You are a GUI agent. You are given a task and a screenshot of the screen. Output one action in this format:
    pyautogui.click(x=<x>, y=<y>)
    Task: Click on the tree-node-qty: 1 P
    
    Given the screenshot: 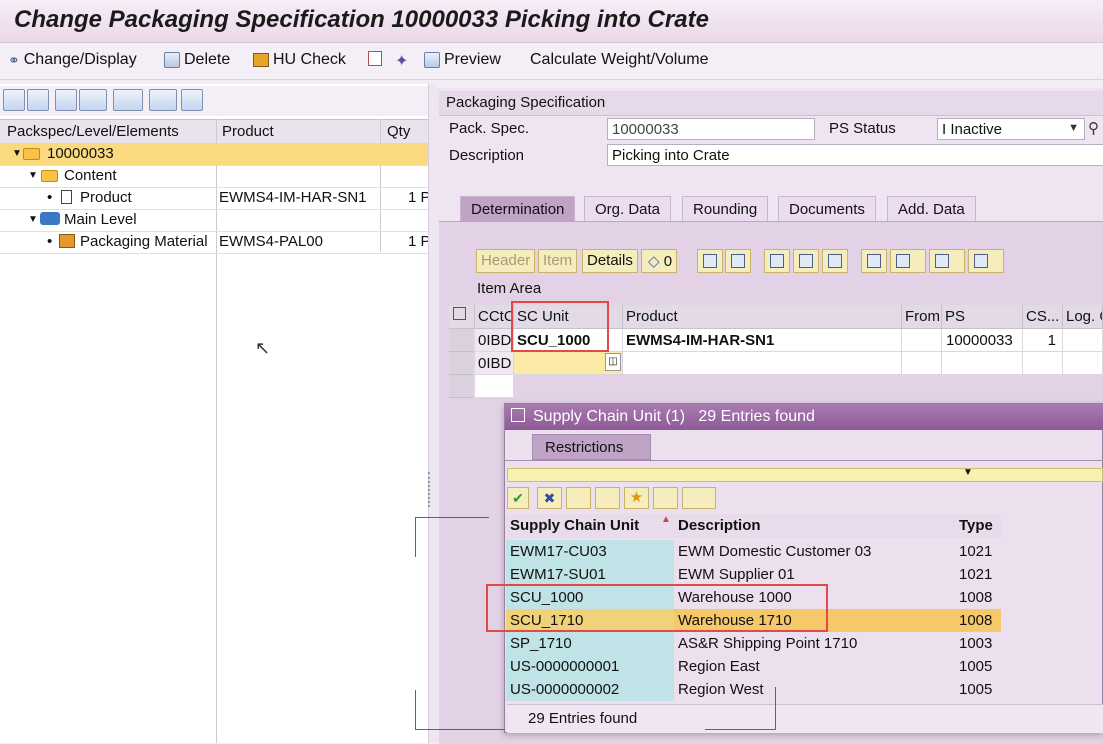 What is the action you would take?
    pyautogui.click(x=418, y=197)
    